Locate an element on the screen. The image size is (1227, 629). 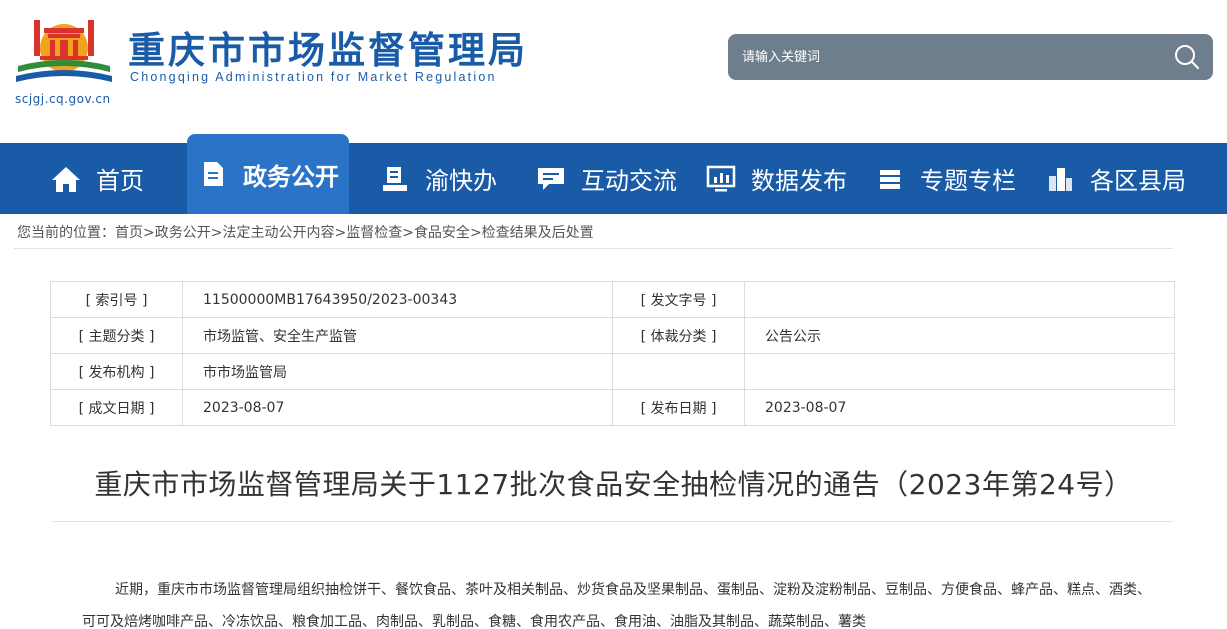
breadcrumb-link: 食品安全 is located at coordinates (442, 233).